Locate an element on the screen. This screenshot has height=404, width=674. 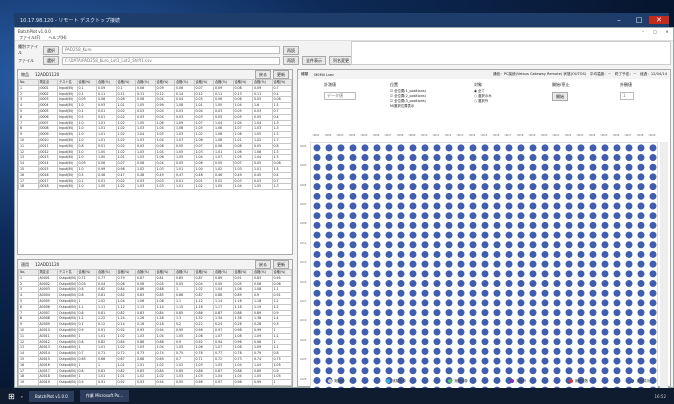
target-radio-3: ○ 選択外 is located at coordinates (494, 100).